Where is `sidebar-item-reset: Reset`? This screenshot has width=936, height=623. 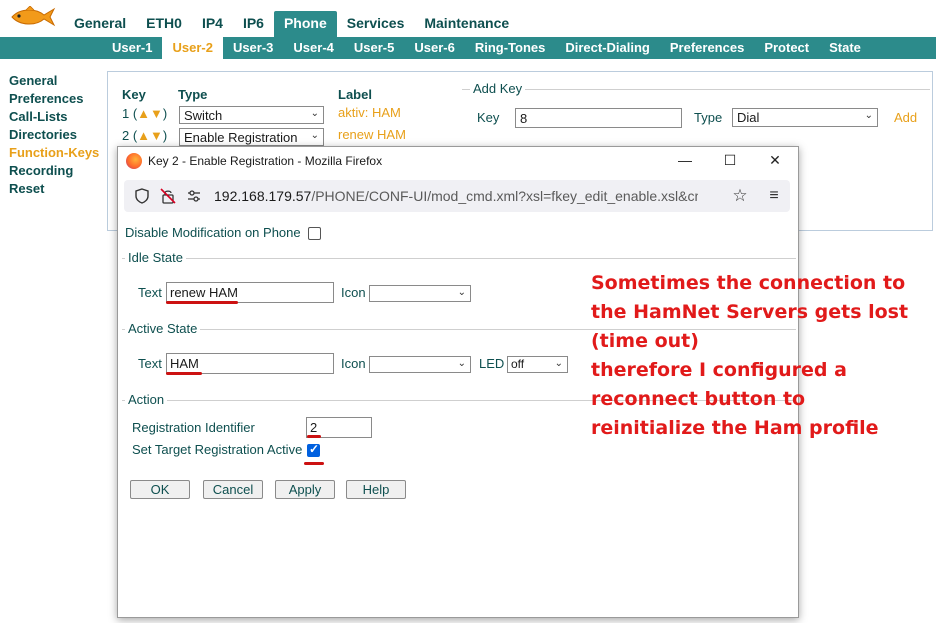
sidebar-item-reset: Reset is located at coordinates (54, 189).